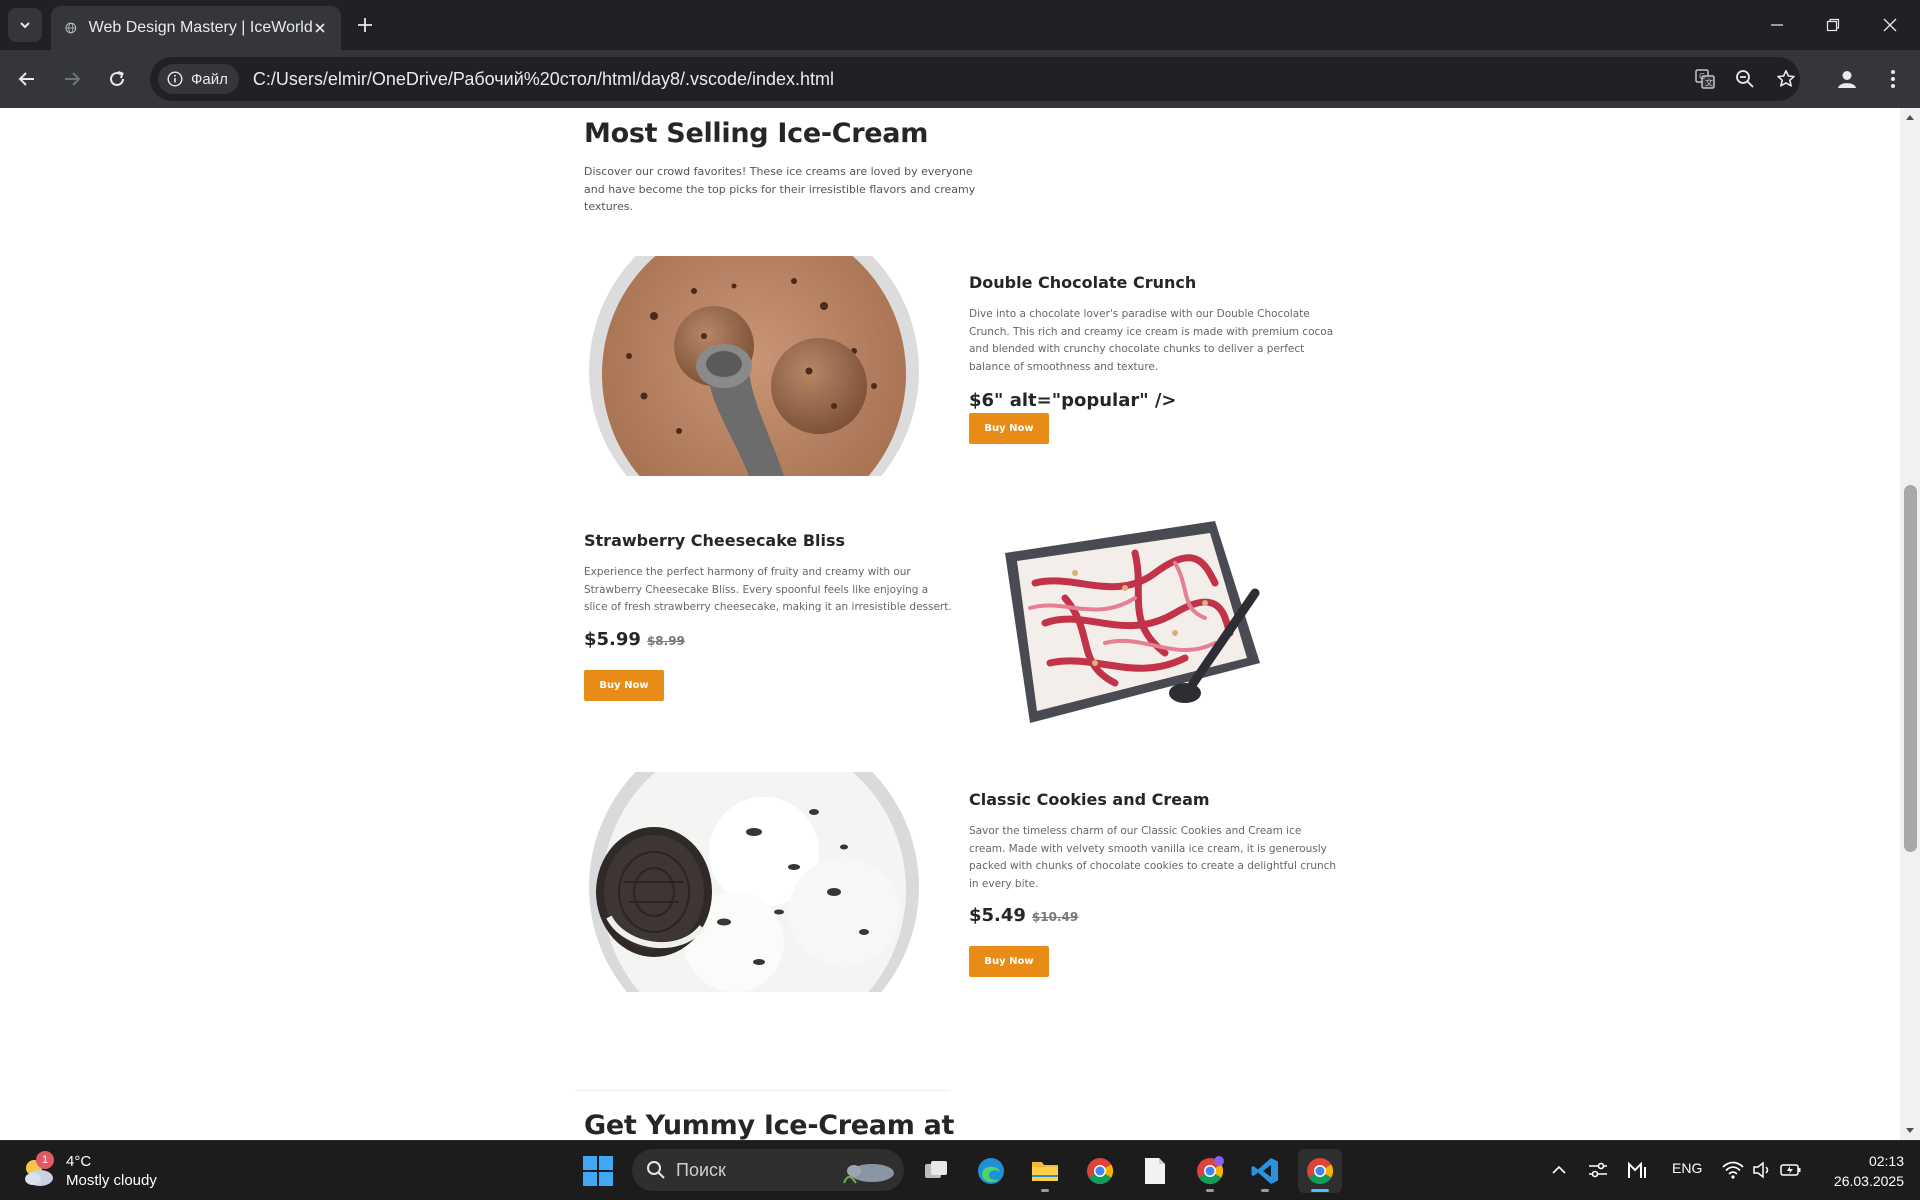 The image size is (1920, 1200). I want to click on chrome-active-icon, so click(1320, 1171).